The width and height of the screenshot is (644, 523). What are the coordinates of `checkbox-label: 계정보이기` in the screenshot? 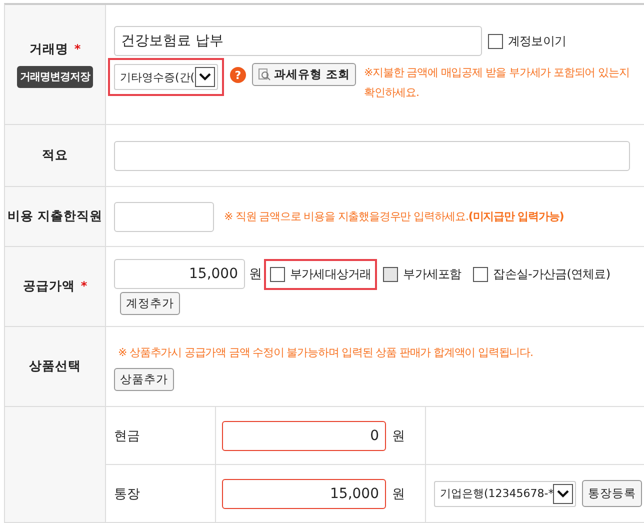 It's located at (537, 41).